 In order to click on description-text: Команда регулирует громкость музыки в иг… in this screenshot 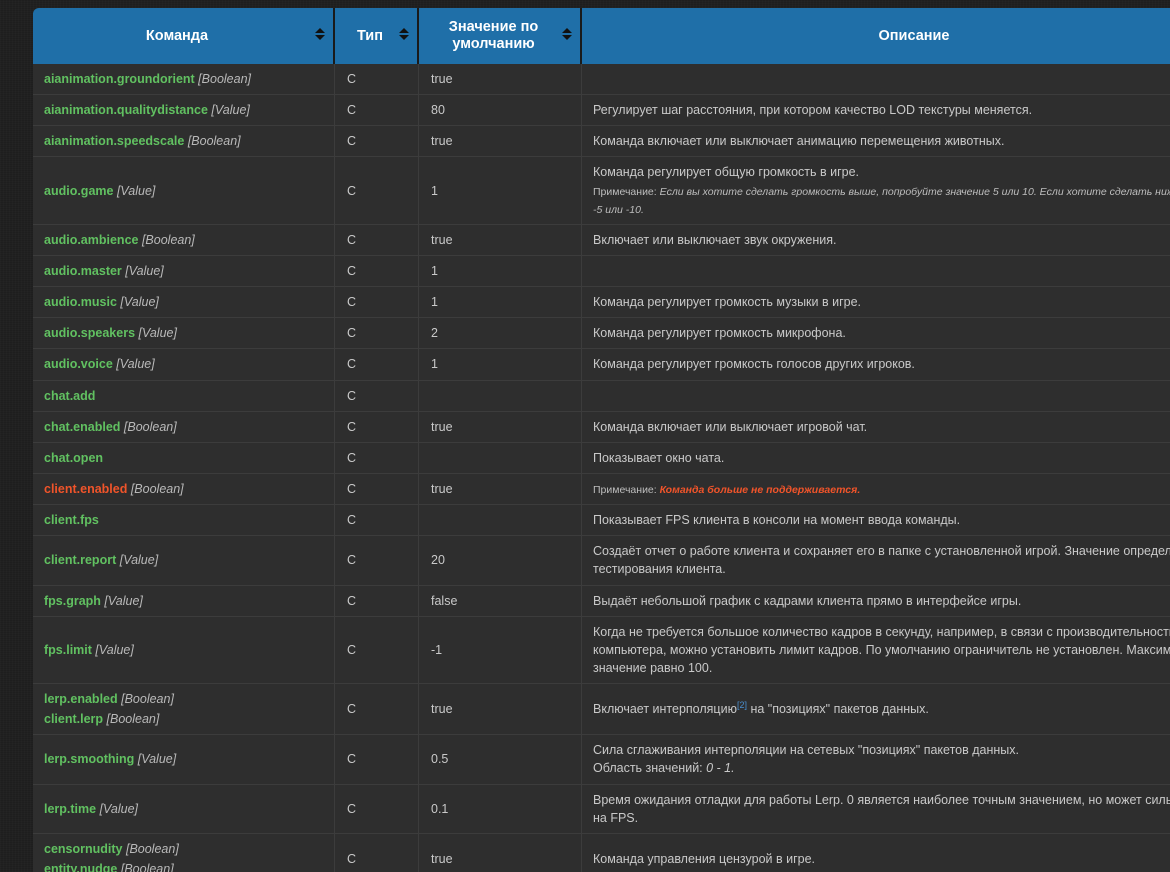, I will do `click(881, 302)`.